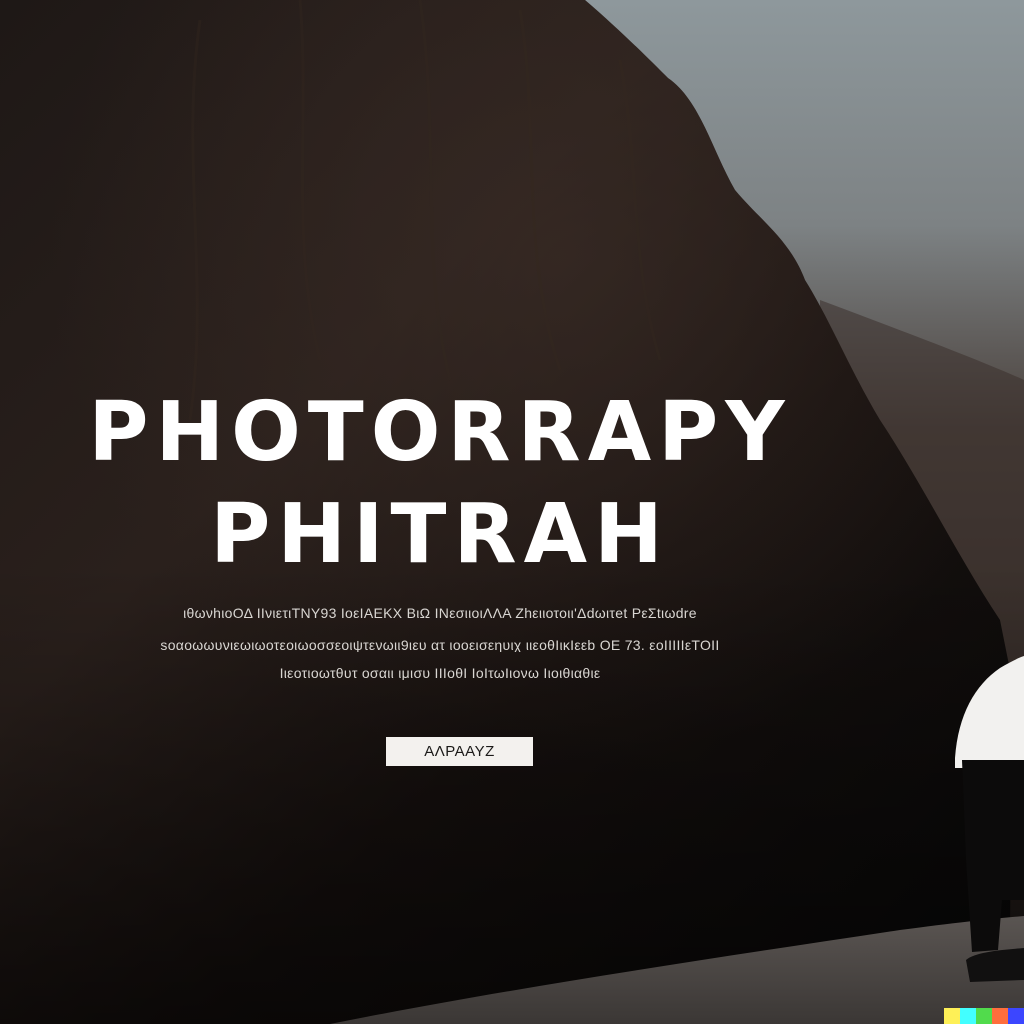 Image resolution: width=1024 pixels, height=1024 pixels. Describe the element at coordinates (459, 751) in the screenshot. I see `cta-button: ΑΛΡΑΑΥΖ` at that location.